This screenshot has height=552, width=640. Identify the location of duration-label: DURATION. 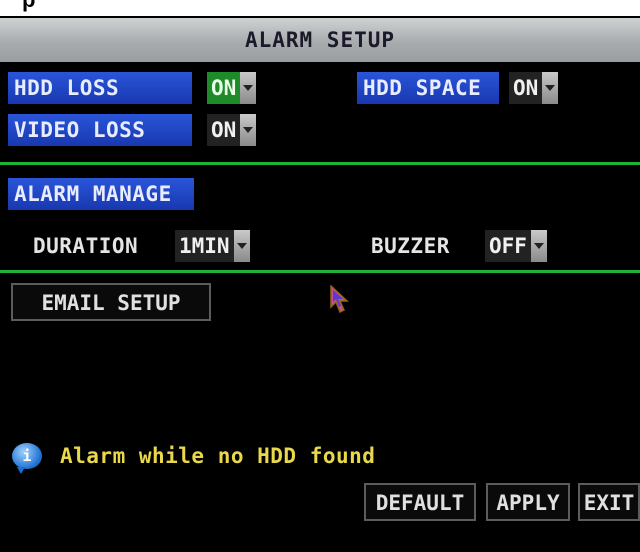
(86, 246).